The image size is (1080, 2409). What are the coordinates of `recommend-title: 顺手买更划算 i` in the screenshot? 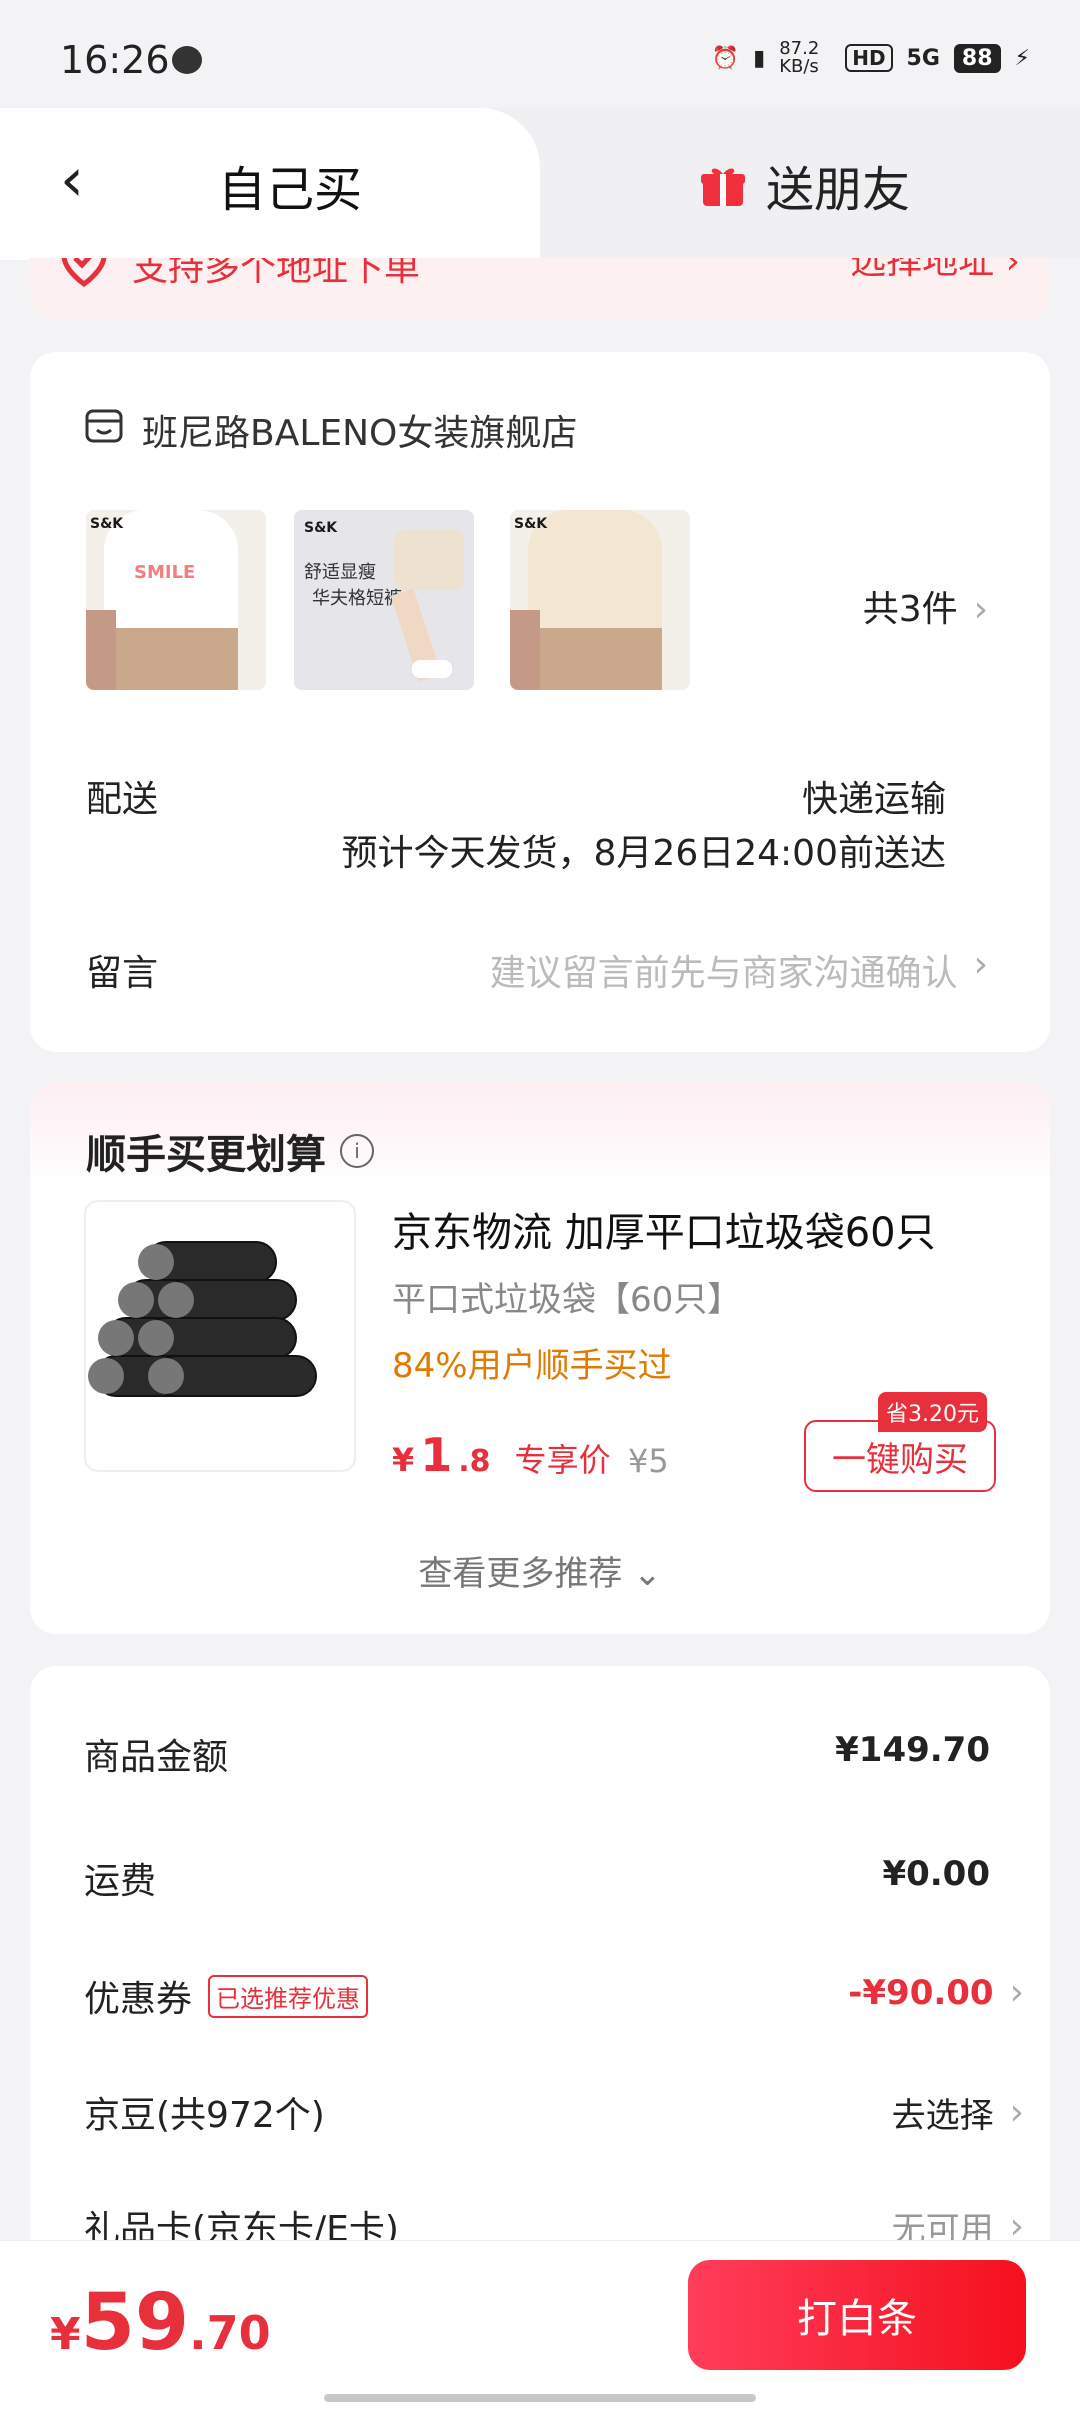 It's located at (230, 1151).